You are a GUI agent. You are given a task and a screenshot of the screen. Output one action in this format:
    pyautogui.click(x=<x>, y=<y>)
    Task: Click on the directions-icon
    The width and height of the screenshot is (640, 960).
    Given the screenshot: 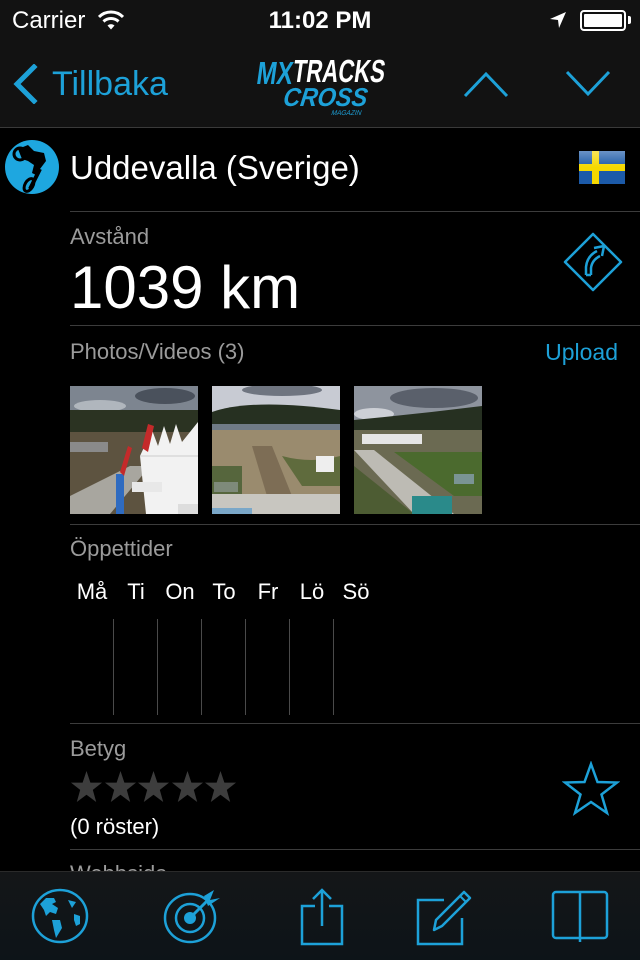 What is the action you would take?
    pyautogui.click(x=593, y=262)
    